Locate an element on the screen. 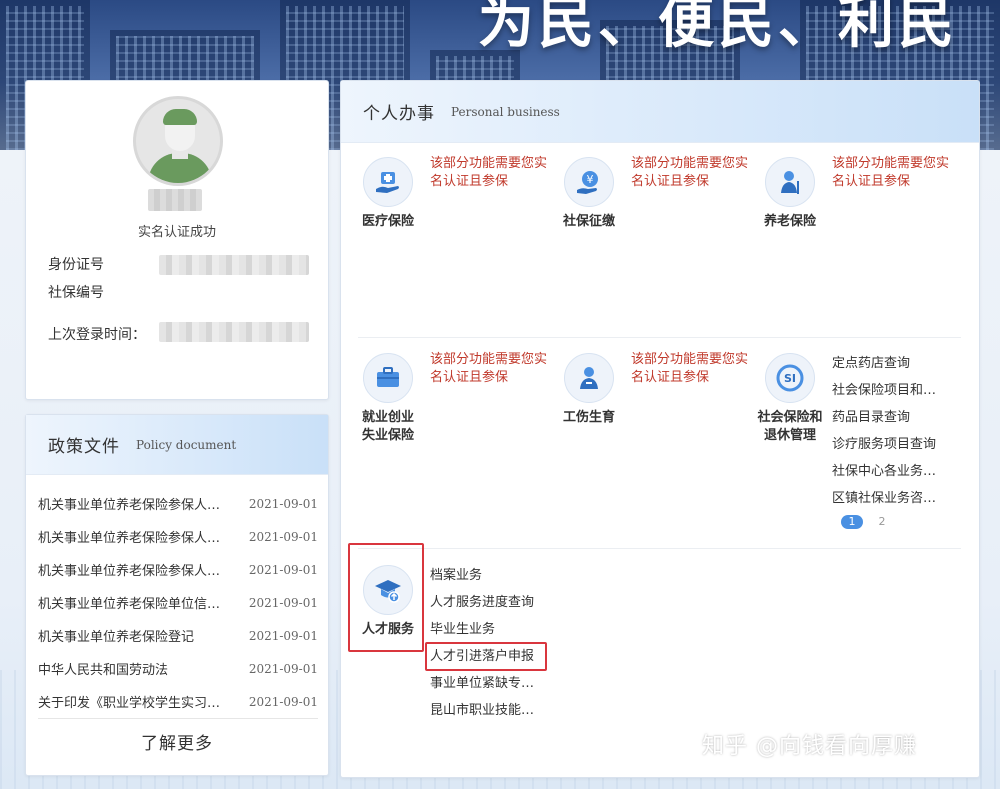  service-name: 社会保险和退休管理 is located at coordinates (790, 427).